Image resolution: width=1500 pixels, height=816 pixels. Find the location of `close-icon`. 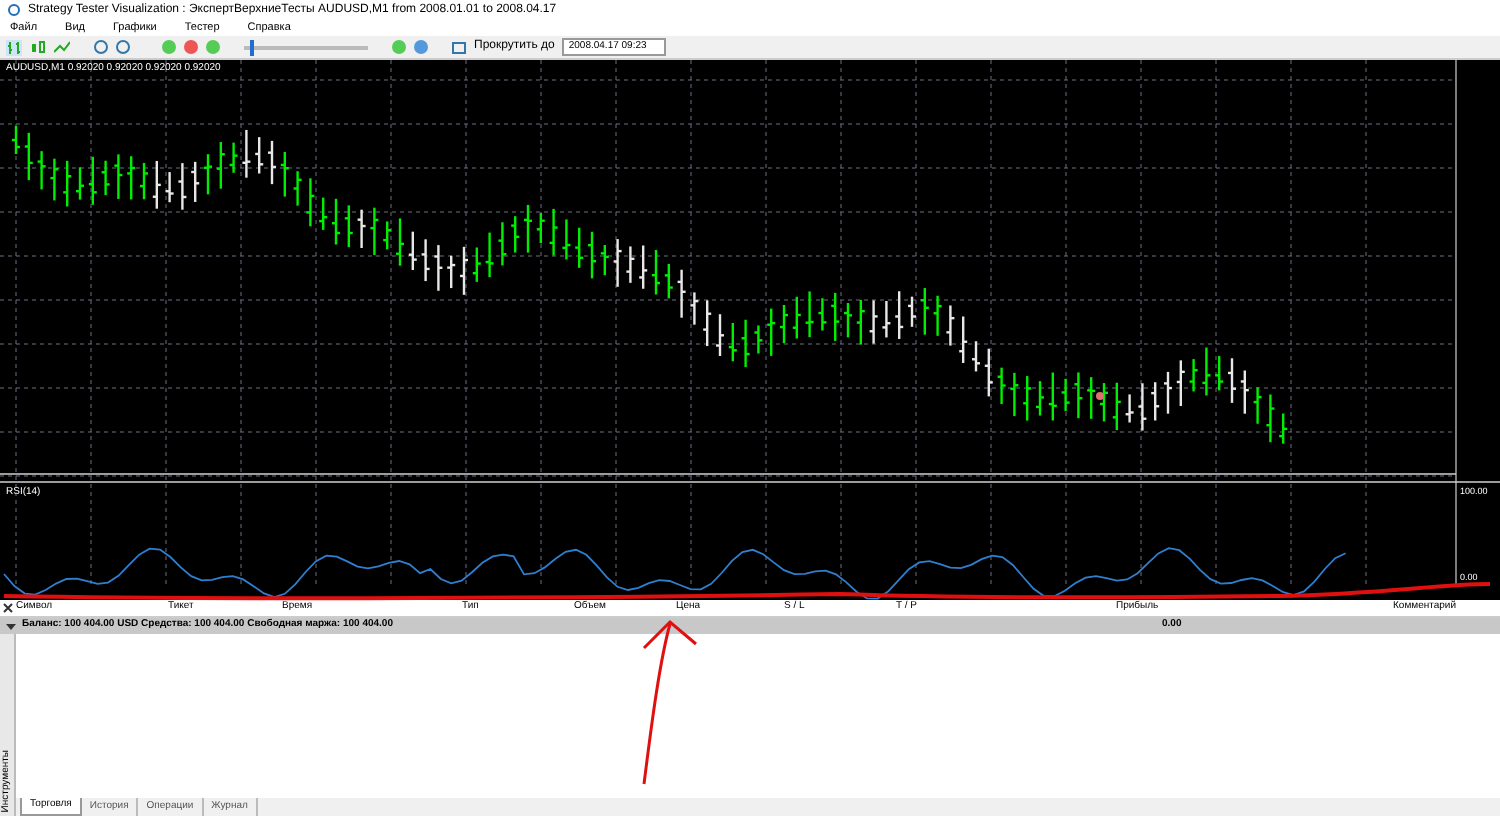

close-icon is located at coordinates (8, 608).